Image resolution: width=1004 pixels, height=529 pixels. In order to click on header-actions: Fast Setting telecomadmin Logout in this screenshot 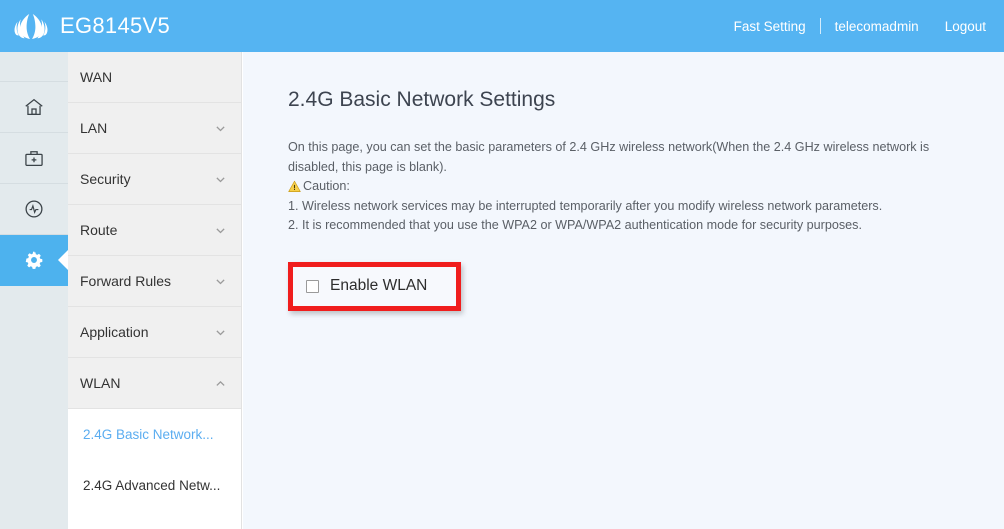, I will do `click(869, 26)`.